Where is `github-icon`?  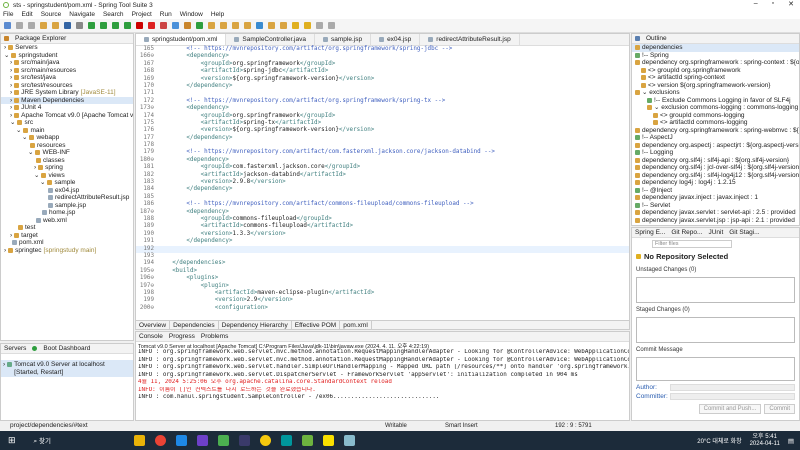
github-icon is located at coordinates (202, 440).